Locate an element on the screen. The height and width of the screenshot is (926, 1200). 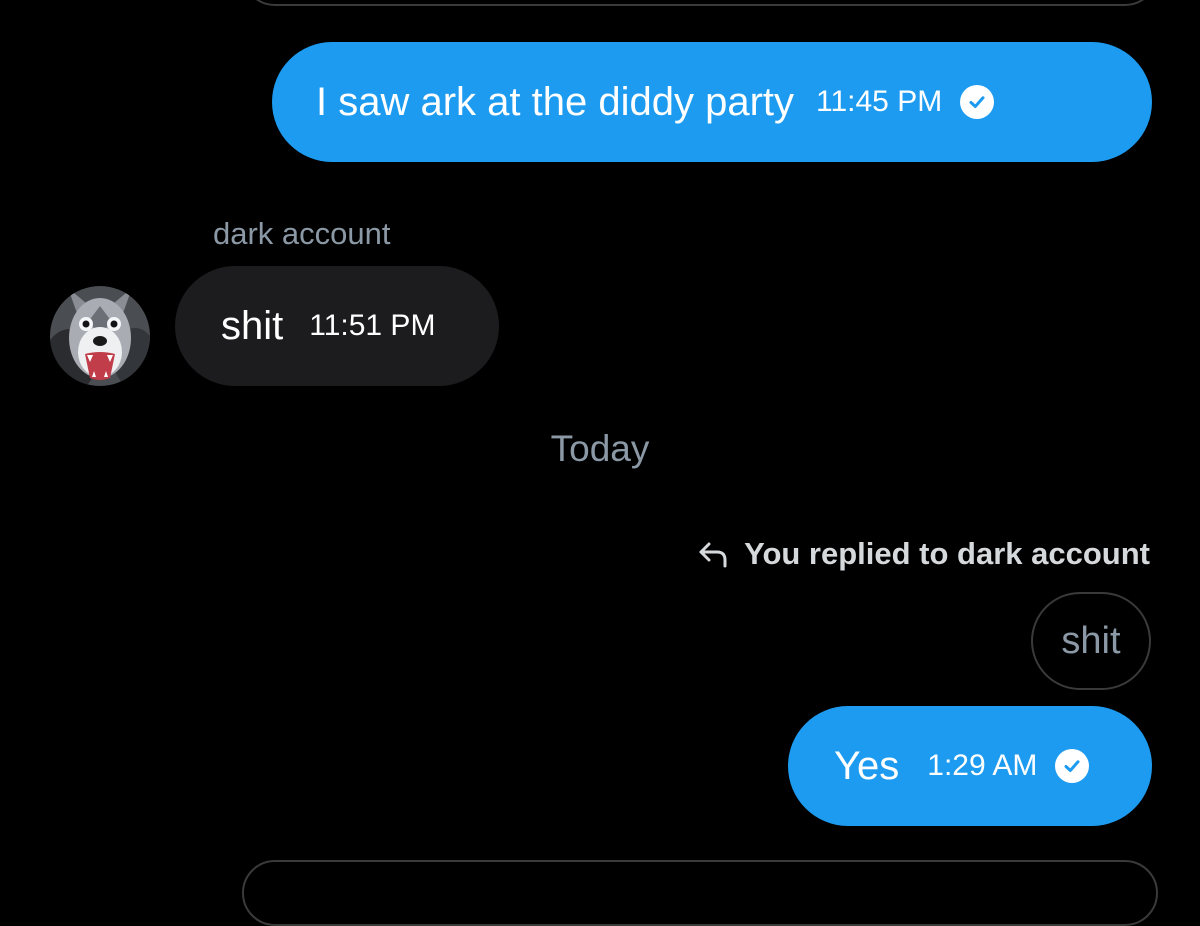
message-timestamp: 11:51 PM is located at coordinates (372, 325).